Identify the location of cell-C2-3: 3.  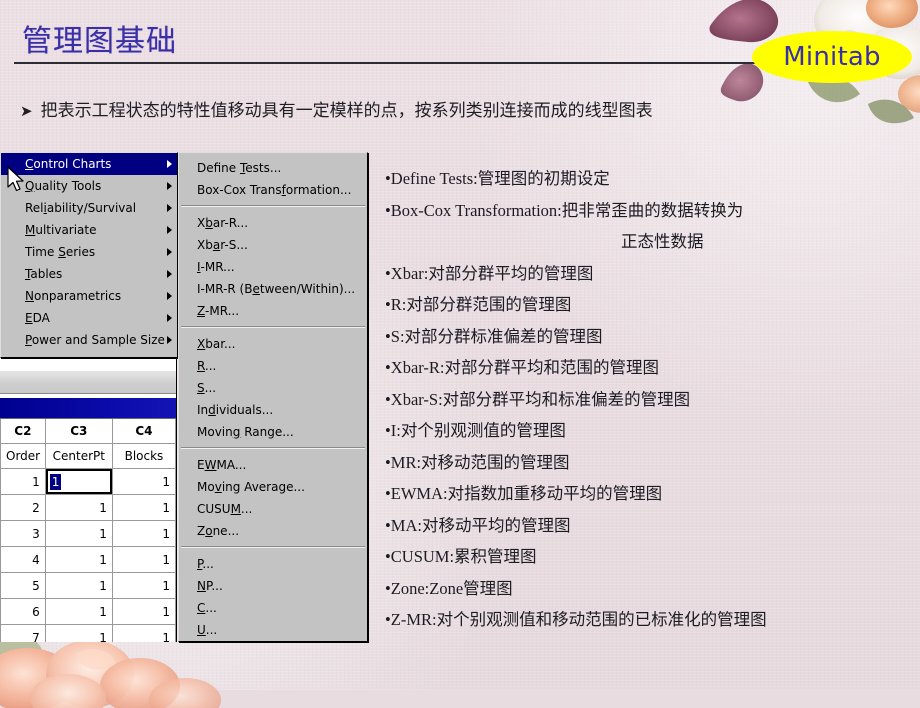
(23, 533).